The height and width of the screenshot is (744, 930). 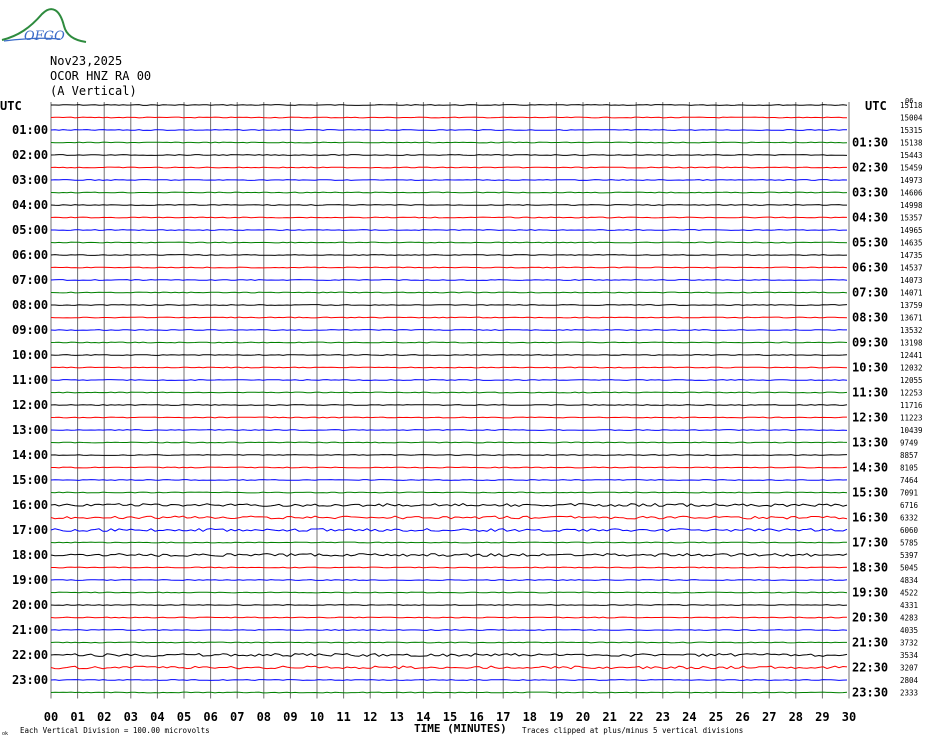 What do you see at coordinates (30, 355) in the screenshot?
I see `left-hour-label: 10:00` at bounding box center [30, 355].